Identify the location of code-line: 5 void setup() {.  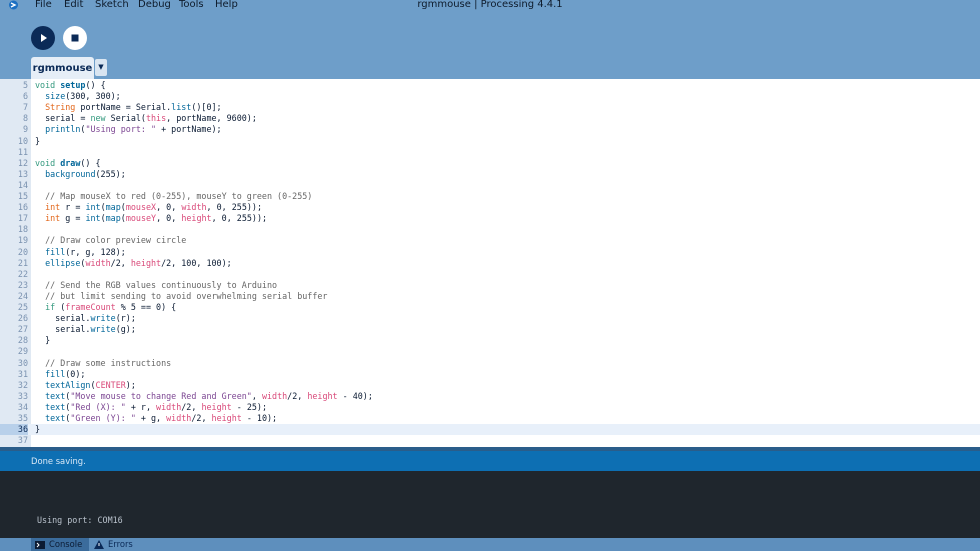
(490, 85).